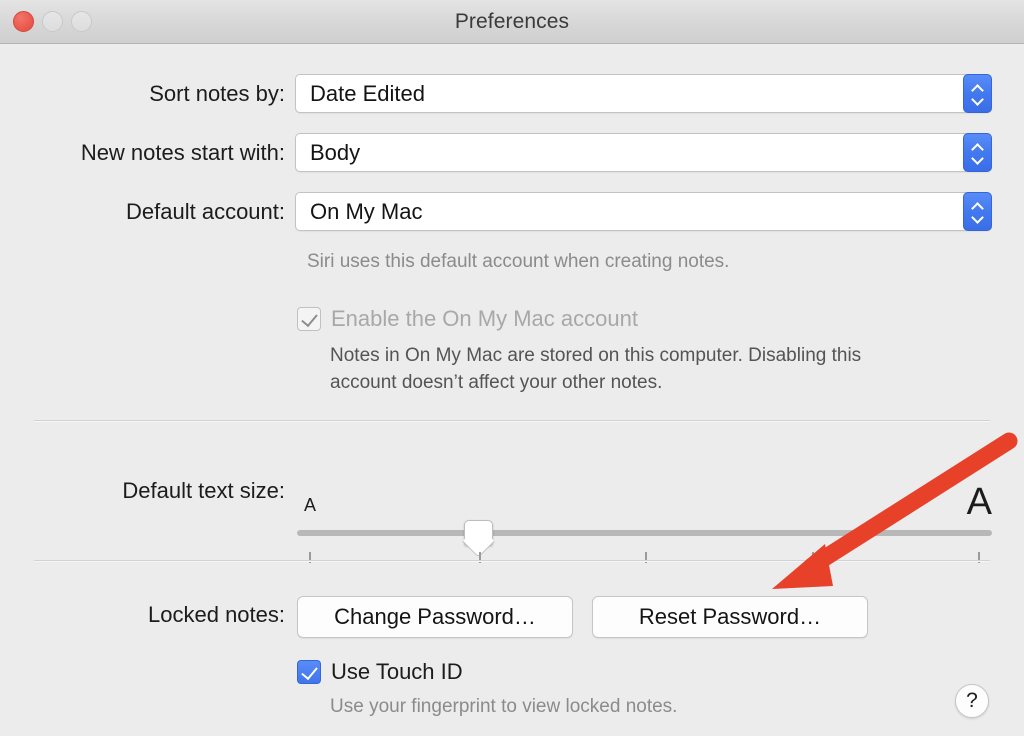 Image resolution: width=1024 pixels, height=736 pixels. I want to click on text-size-min-marker: A, so click(310, 505).